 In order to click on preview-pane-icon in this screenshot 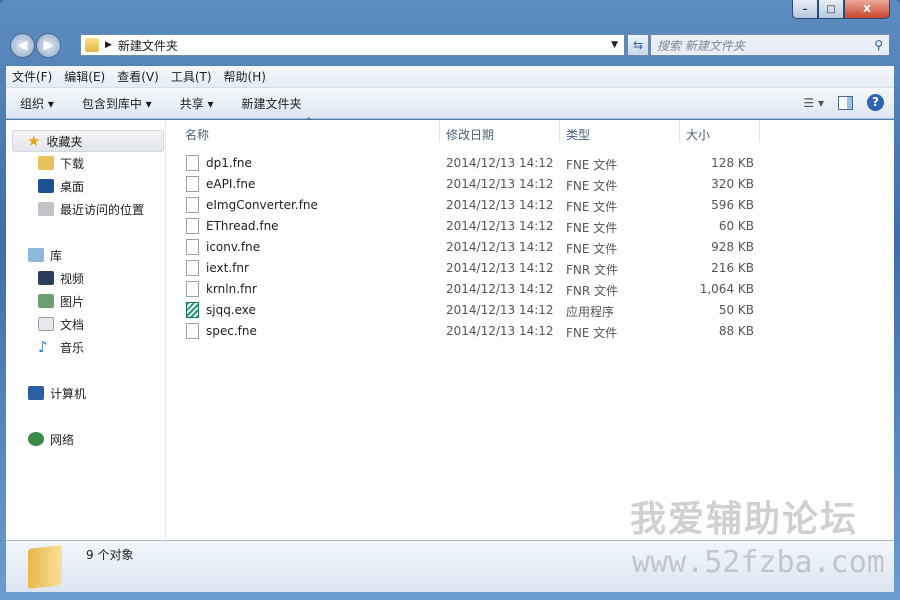, I will do `click(845, 102)`.